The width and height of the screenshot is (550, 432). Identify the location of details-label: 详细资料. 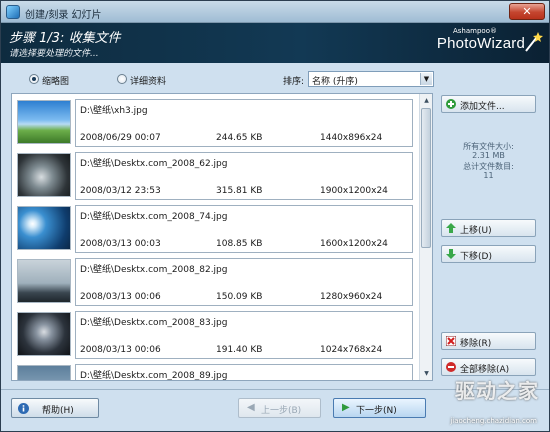
(148, 80).